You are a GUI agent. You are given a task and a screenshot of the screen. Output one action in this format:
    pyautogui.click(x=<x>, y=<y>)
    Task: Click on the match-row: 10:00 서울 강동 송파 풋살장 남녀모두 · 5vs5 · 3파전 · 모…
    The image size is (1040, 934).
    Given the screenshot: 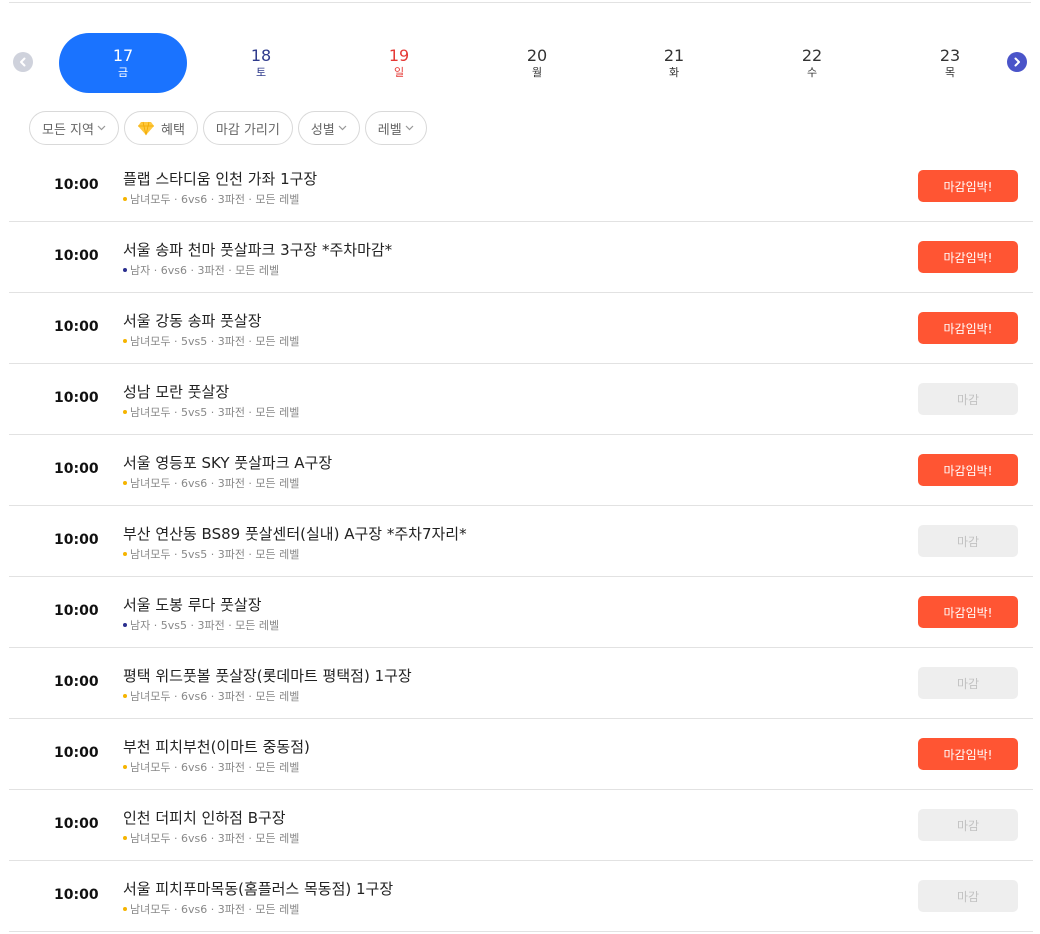 What is the action you would take?
    pyautogui.click(x=521, y=328)
    